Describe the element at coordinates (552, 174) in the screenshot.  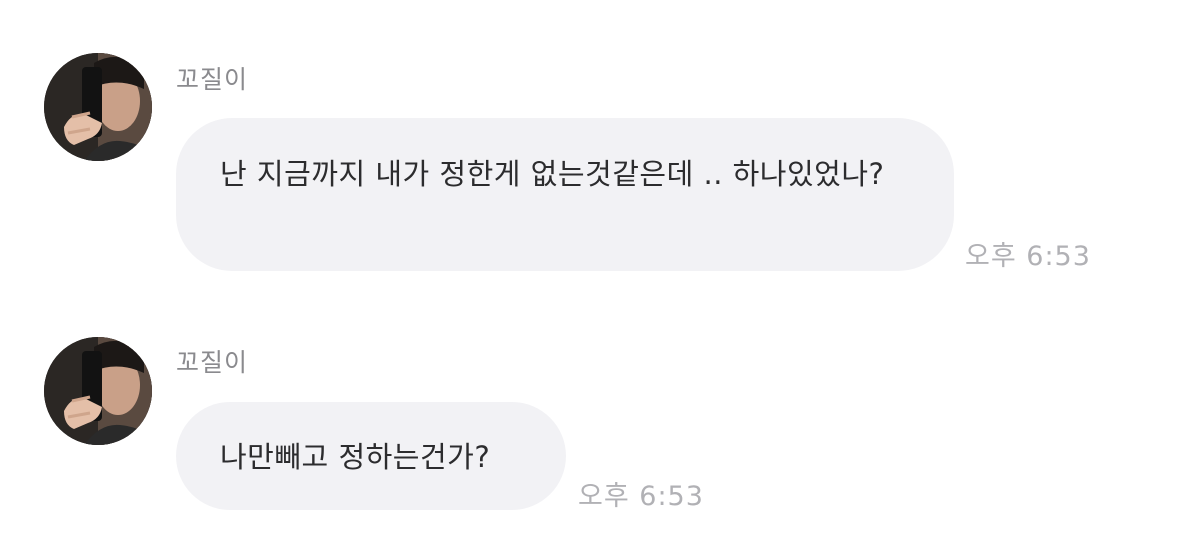
I see `message-text: 난 지금까지 내가 정한게 없는것같은데 .. 하나있었나?` at that location.